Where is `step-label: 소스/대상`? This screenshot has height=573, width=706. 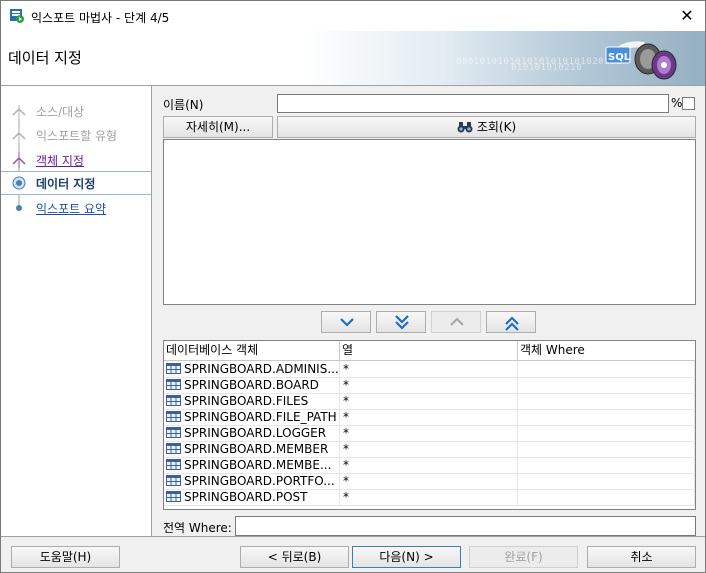 step-label: 소스/대상 is located at coordinates (60, 112).